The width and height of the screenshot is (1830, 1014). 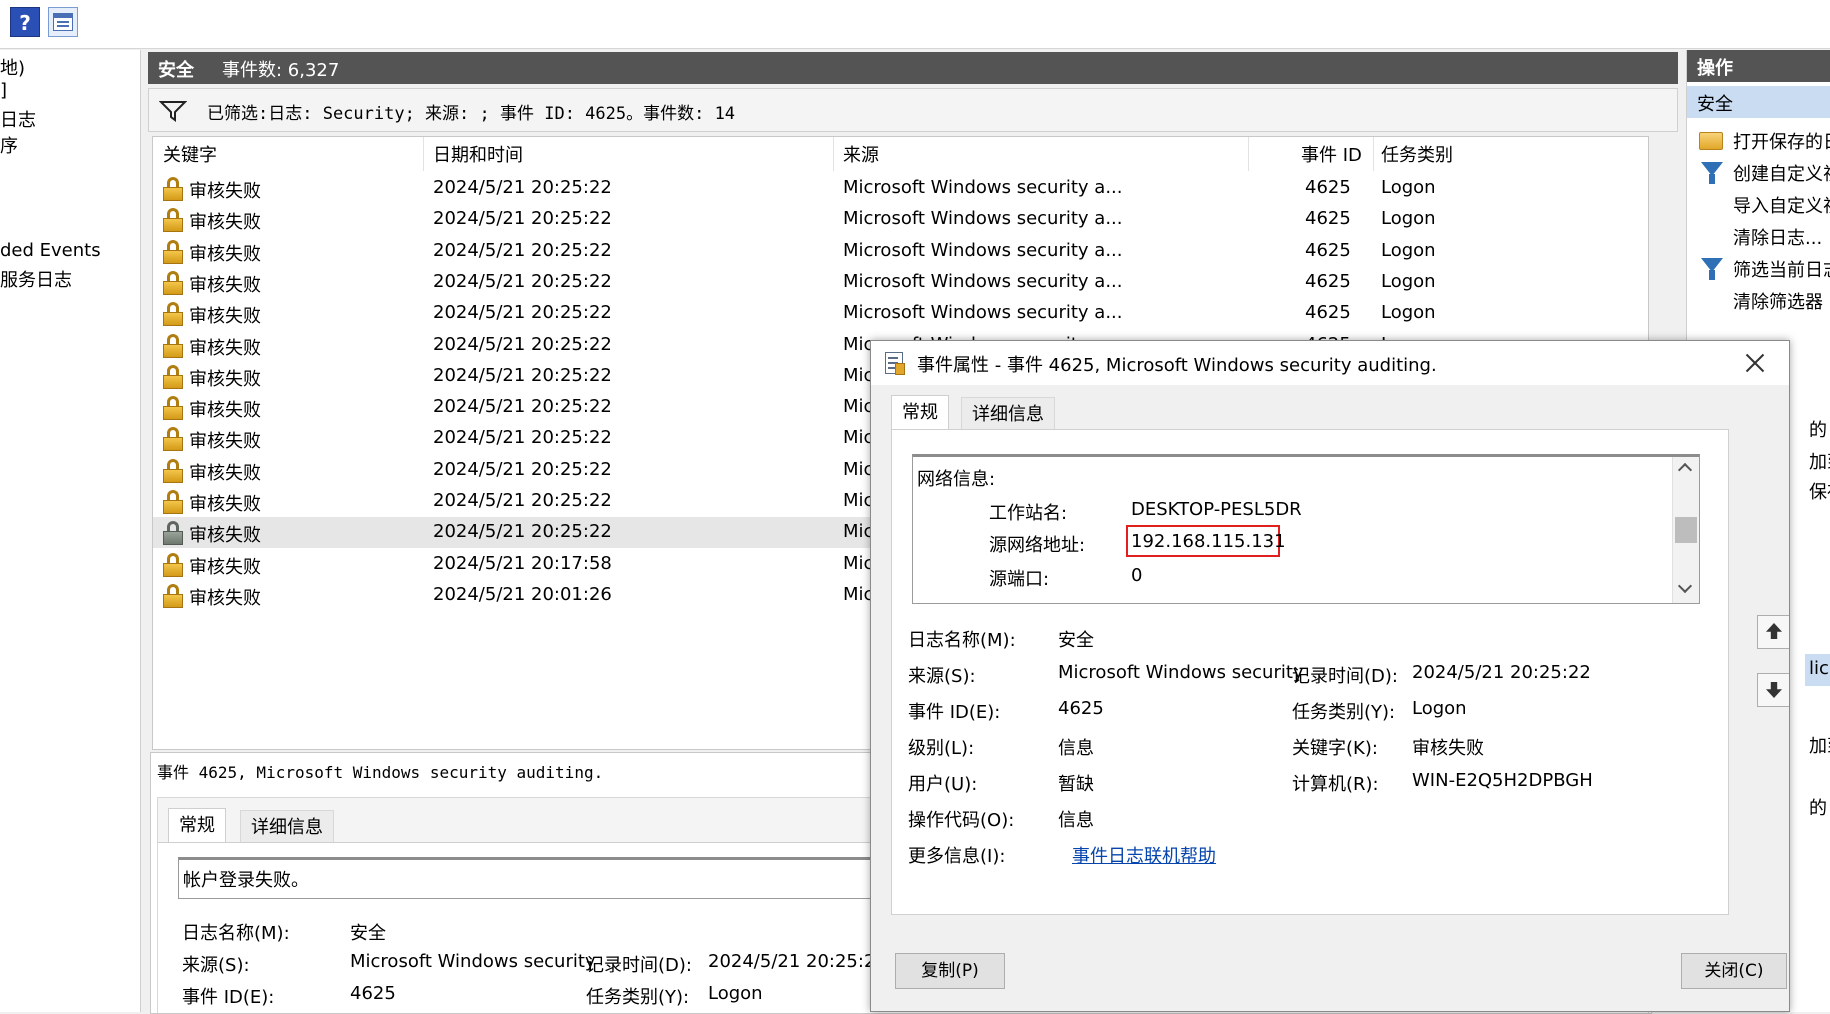 I want to click on chevron-up-icon, so click(x=1685, y=470).